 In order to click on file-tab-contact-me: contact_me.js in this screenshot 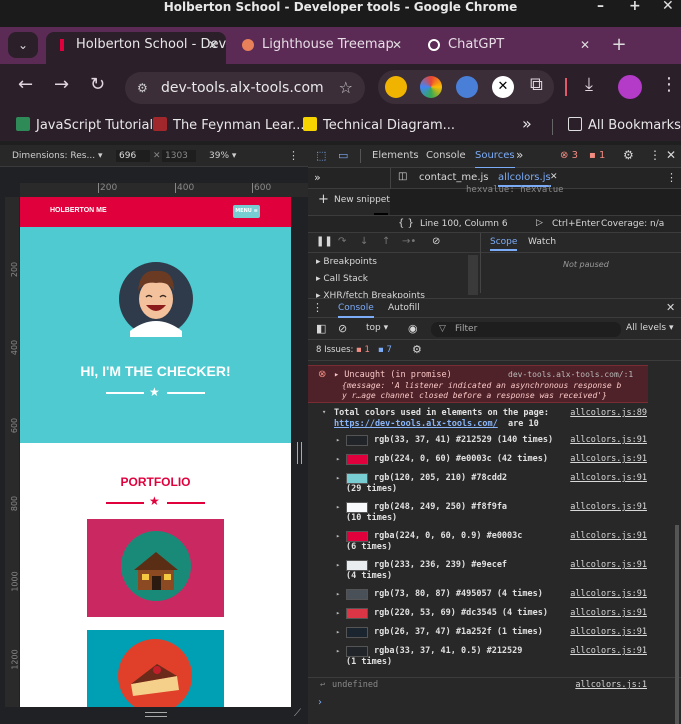, I will do `click(453, 177)`.